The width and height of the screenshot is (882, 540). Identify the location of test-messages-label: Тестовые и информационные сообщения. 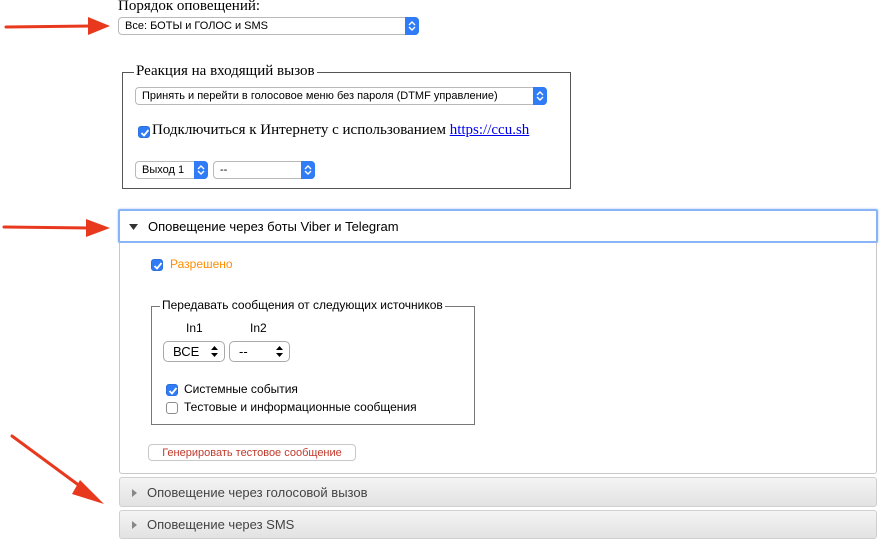
(300, 407).